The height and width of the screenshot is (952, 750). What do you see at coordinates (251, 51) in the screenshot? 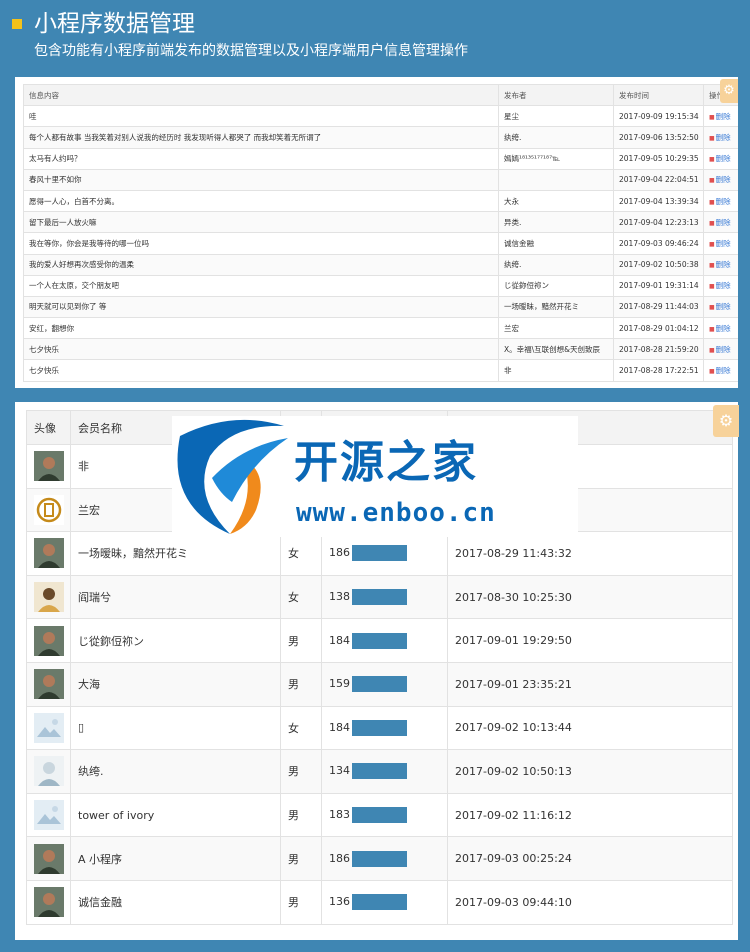
I see `page-subtitle: 包含功能有小程序前端发布的数据管理以及小程序端用户信息管理操作` at bounding box center [251, 51].